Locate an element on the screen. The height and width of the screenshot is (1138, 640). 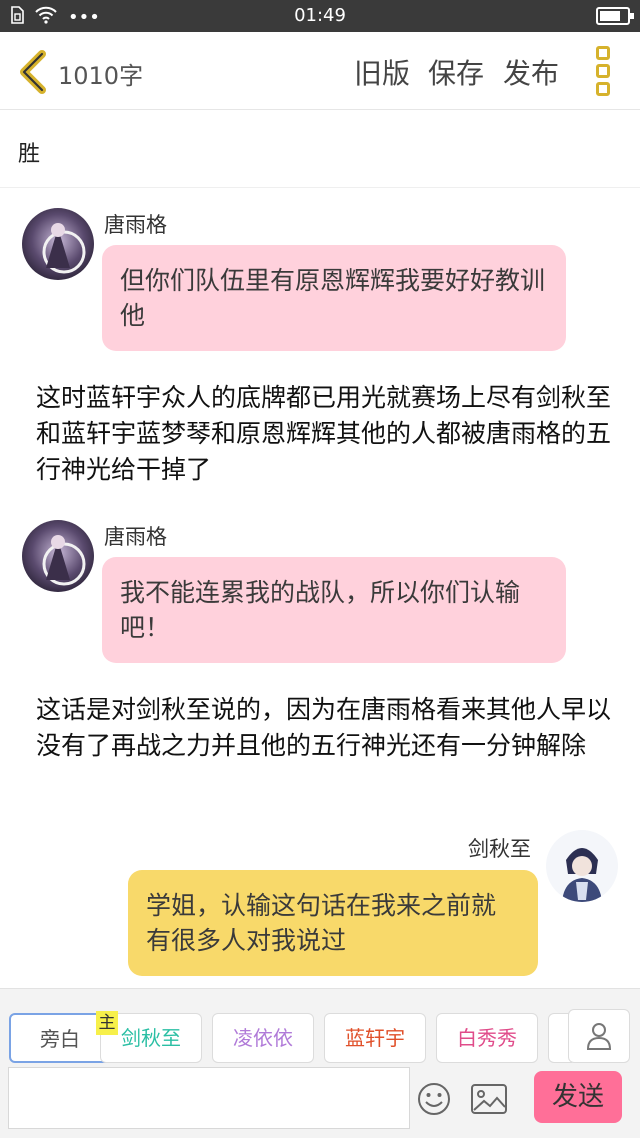
role-tab-label: 凌依依 is located at coordinates (263, 1038).